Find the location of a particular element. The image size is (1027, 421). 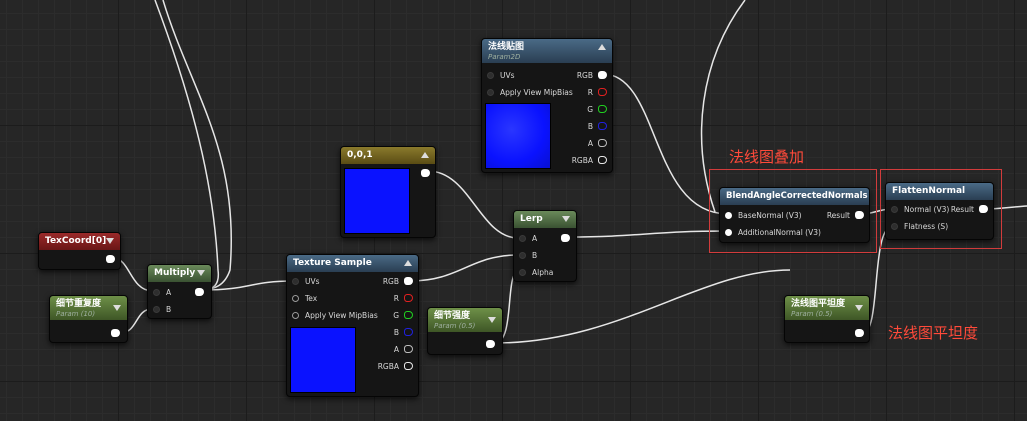

node-header: BlendAngleCorrectedNormals is located at coordinates (794, 196).